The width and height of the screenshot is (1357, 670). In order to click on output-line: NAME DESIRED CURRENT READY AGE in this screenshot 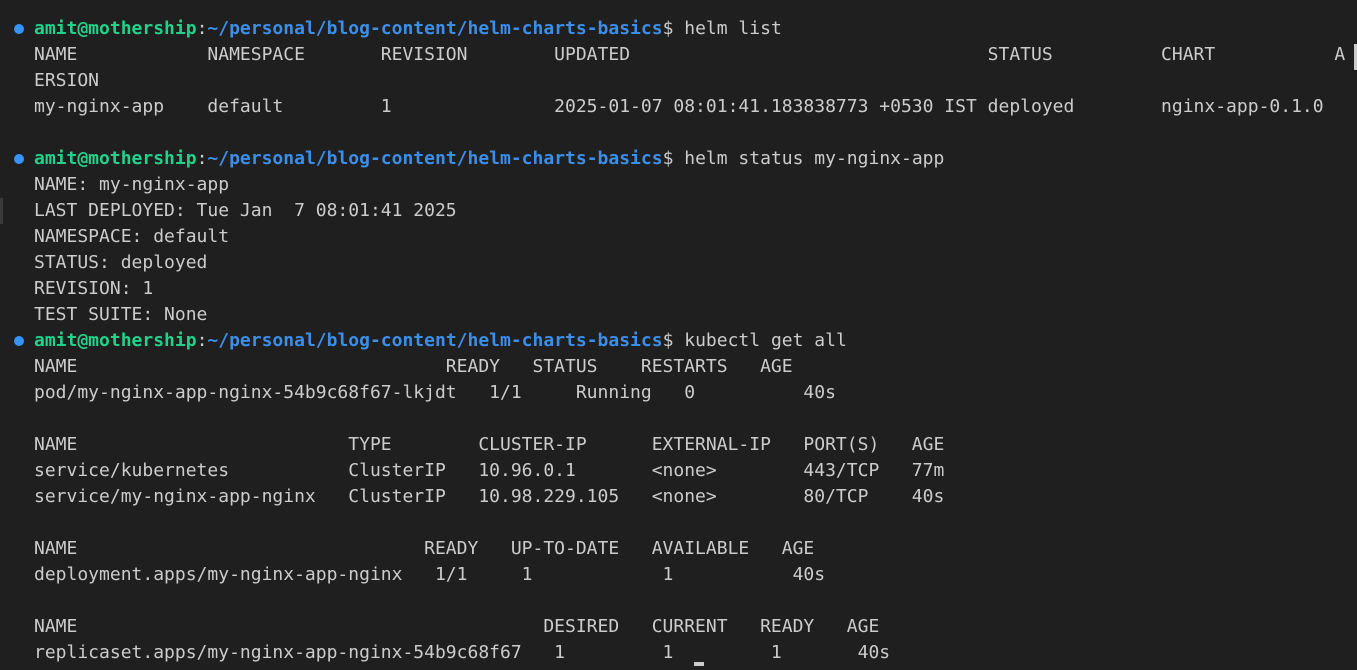, I will do `click(678, 627)`.